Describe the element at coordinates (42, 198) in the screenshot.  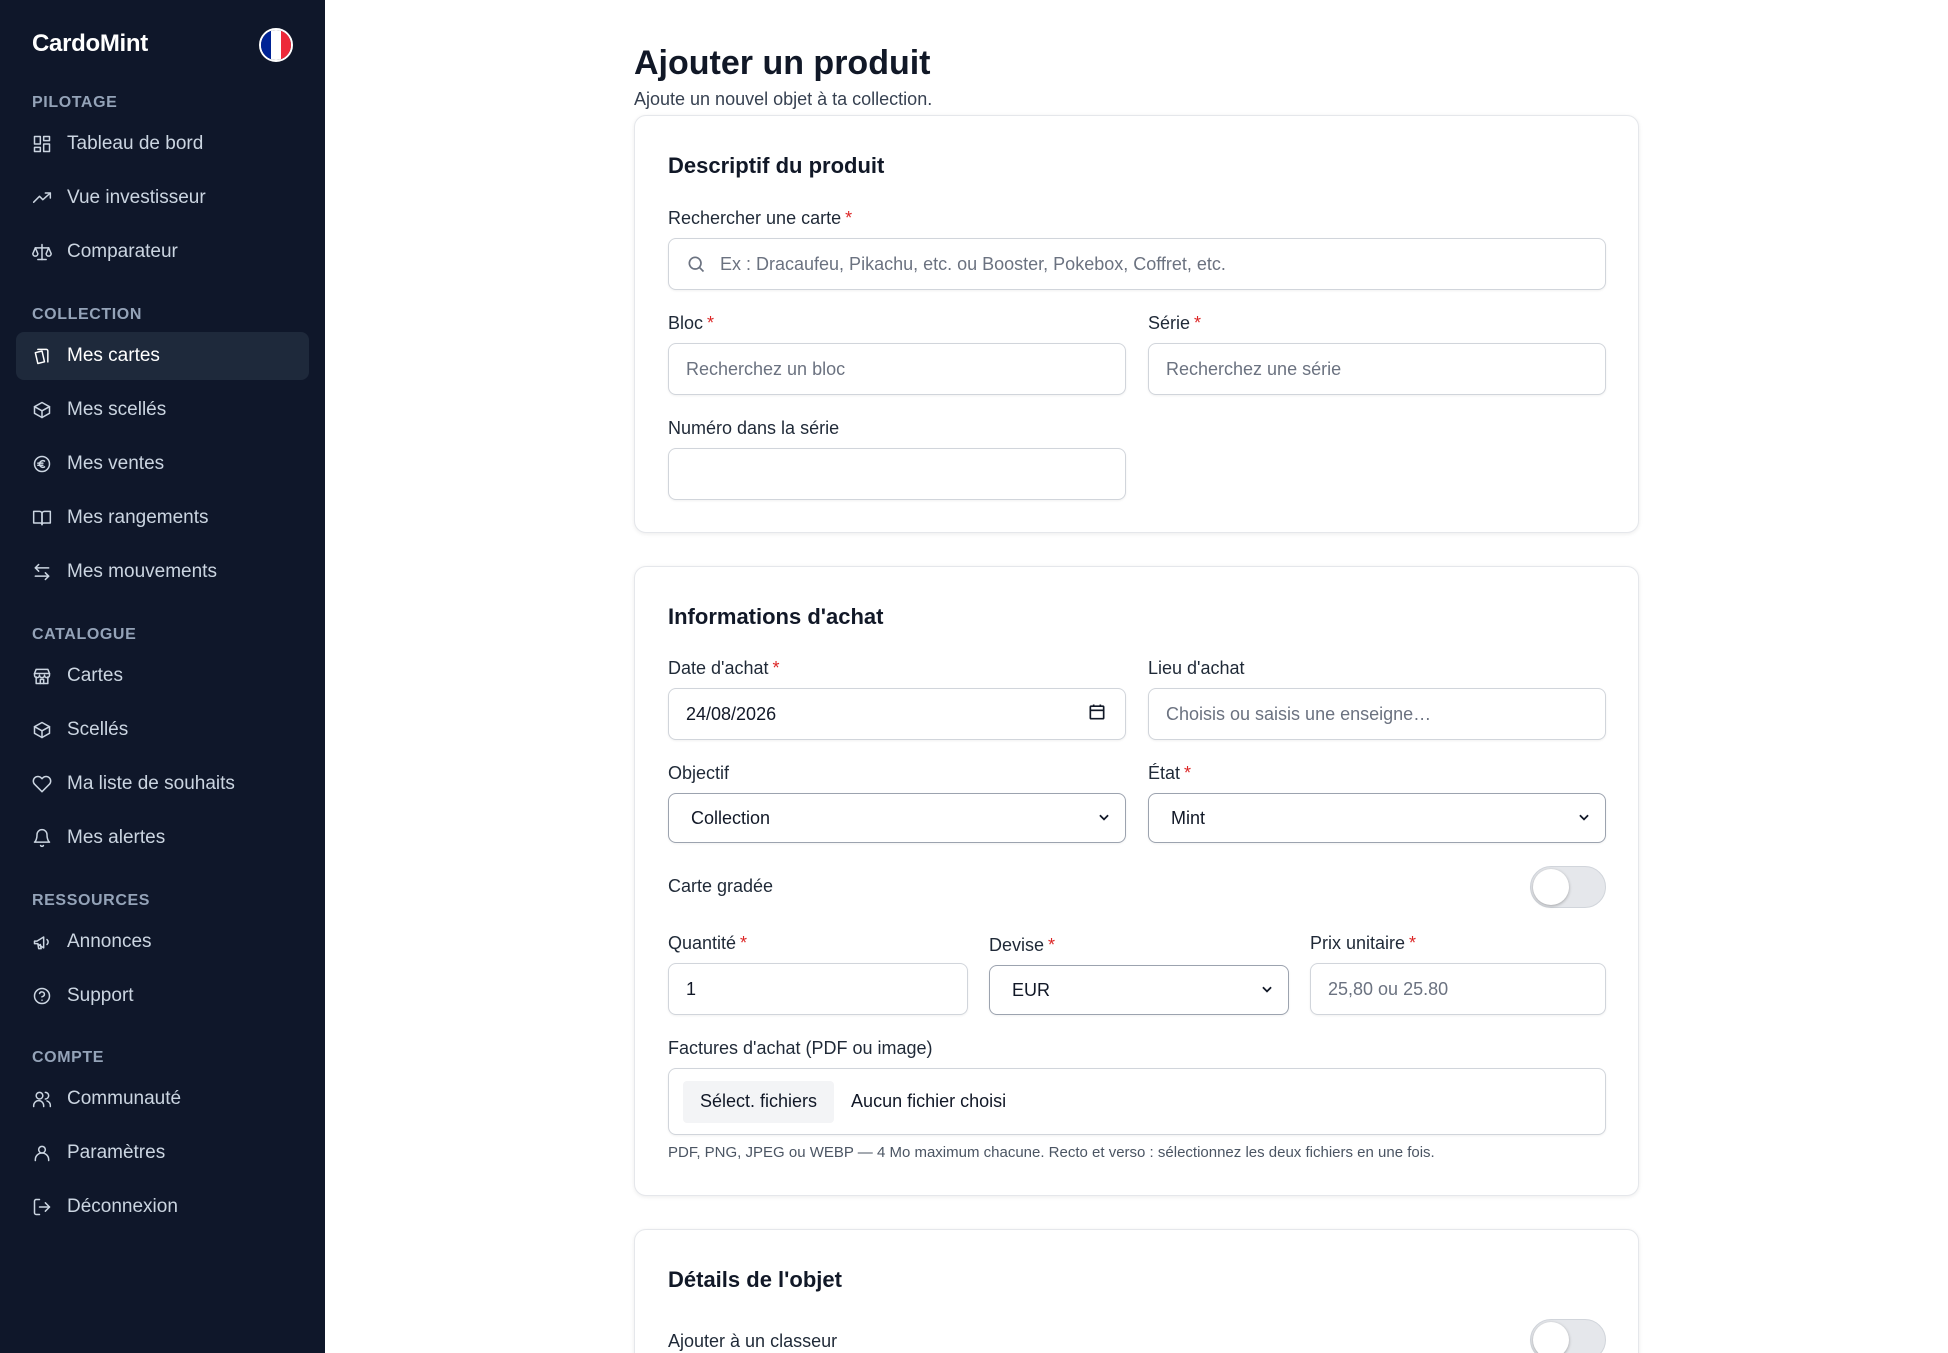
I see `trending-up-icon` at that location.